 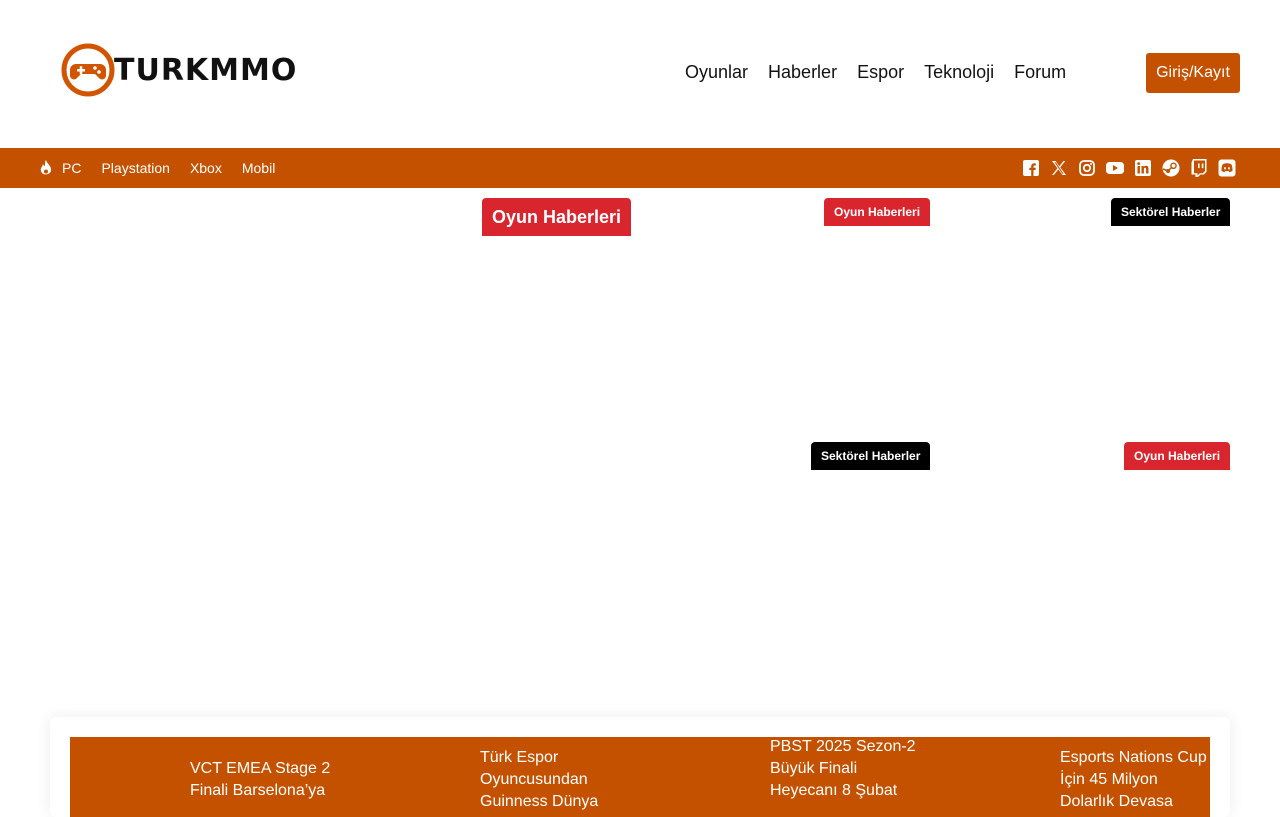 I want to click on nav-teknoloji: Teknoloji, so click(x=959, y=72).